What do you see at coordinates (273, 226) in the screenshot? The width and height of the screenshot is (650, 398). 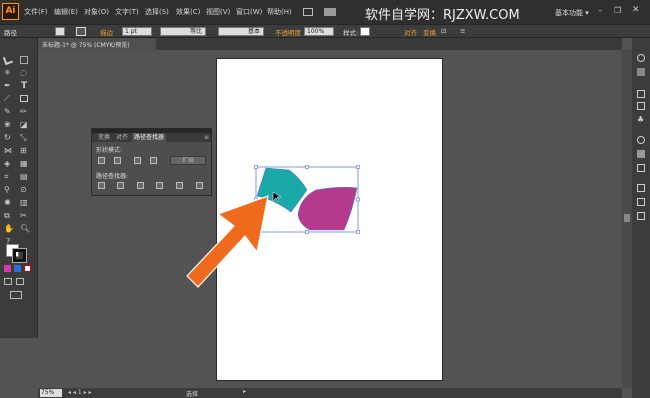 I see `artwork-layer` at bounding box center [273, 226].